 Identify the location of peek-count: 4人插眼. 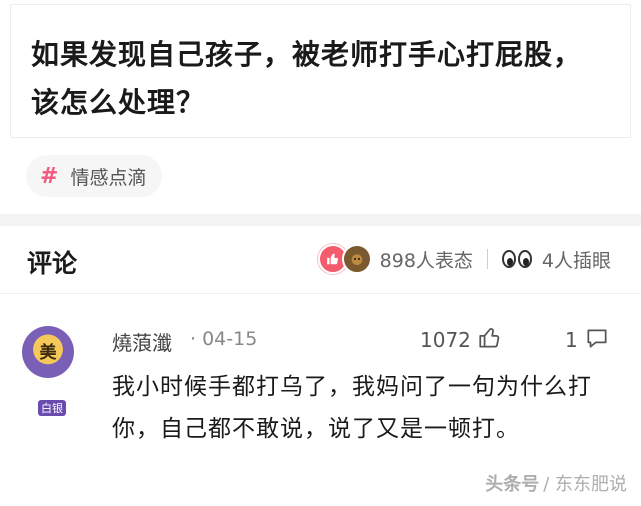
(576, 260).